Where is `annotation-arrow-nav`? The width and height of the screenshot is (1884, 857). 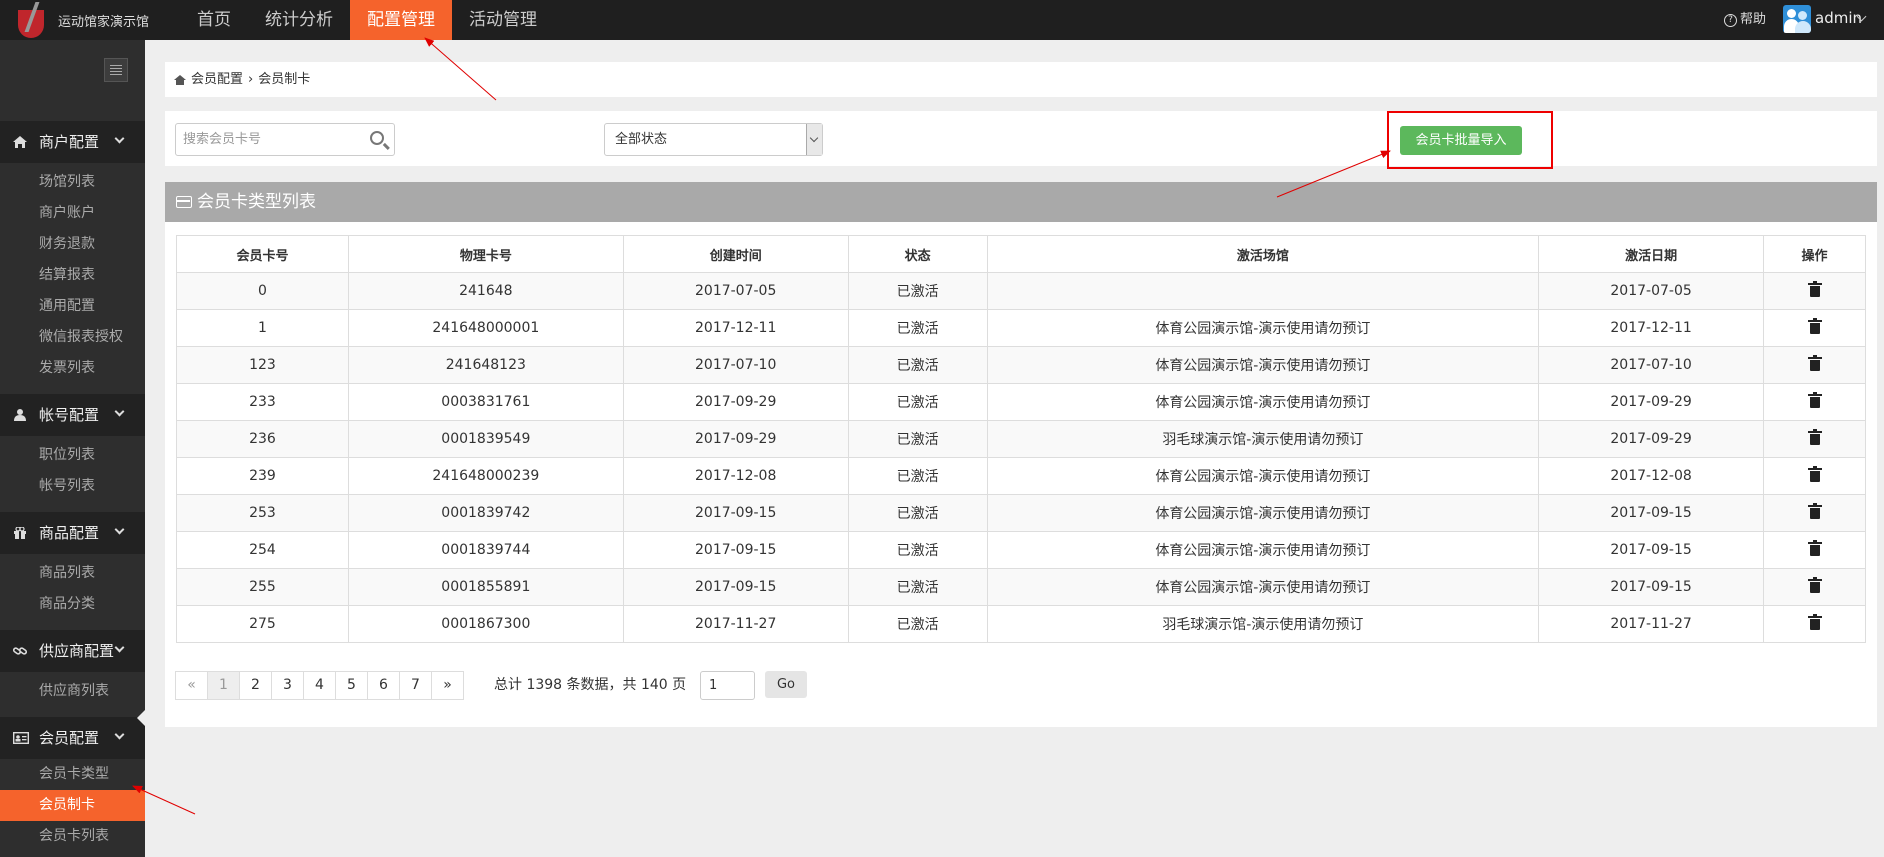 annotation-arrow-nav is located at coordinates (460, 69).